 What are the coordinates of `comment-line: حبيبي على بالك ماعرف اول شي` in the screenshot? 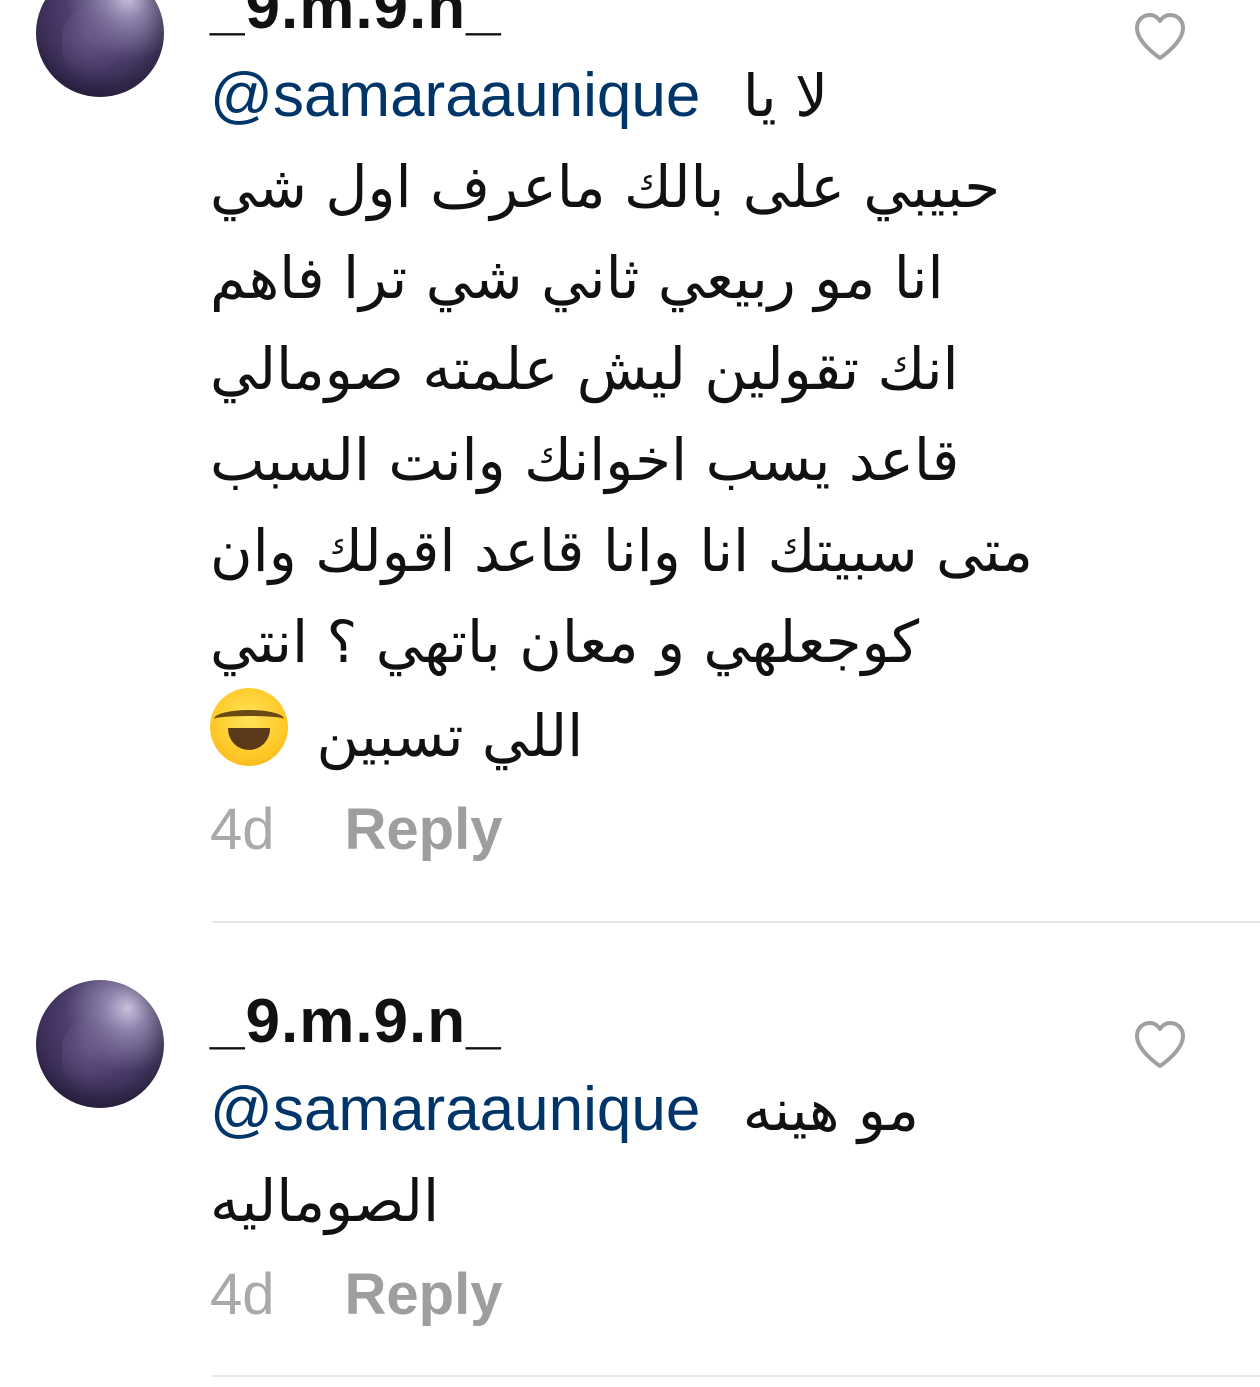 It's located at (605, 187).